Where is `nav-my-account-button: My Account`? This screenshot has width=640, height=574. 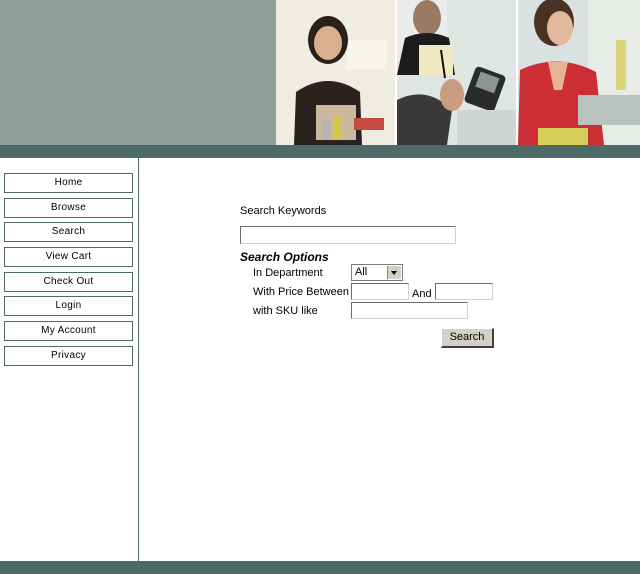
nav-my-account-button: My Account is located at coordinates (68, 331).